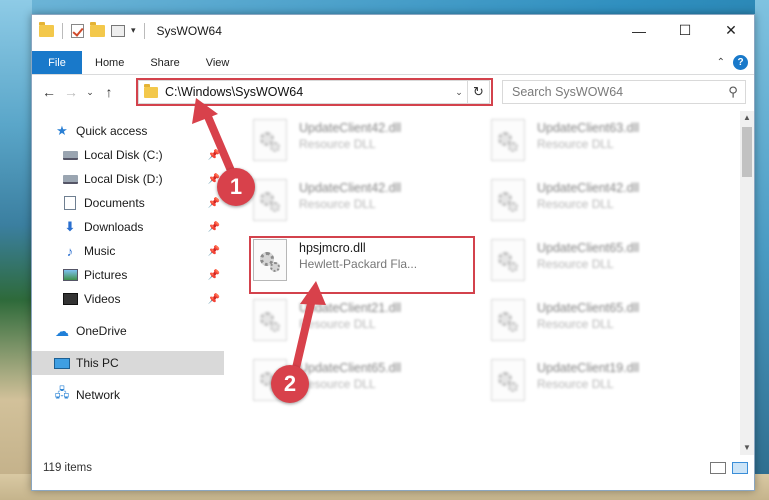 The width and height of the screenshot is (769, 500). I want to click on list-item: UpdateClient21.dll Resource DLL, so click(365, 327).